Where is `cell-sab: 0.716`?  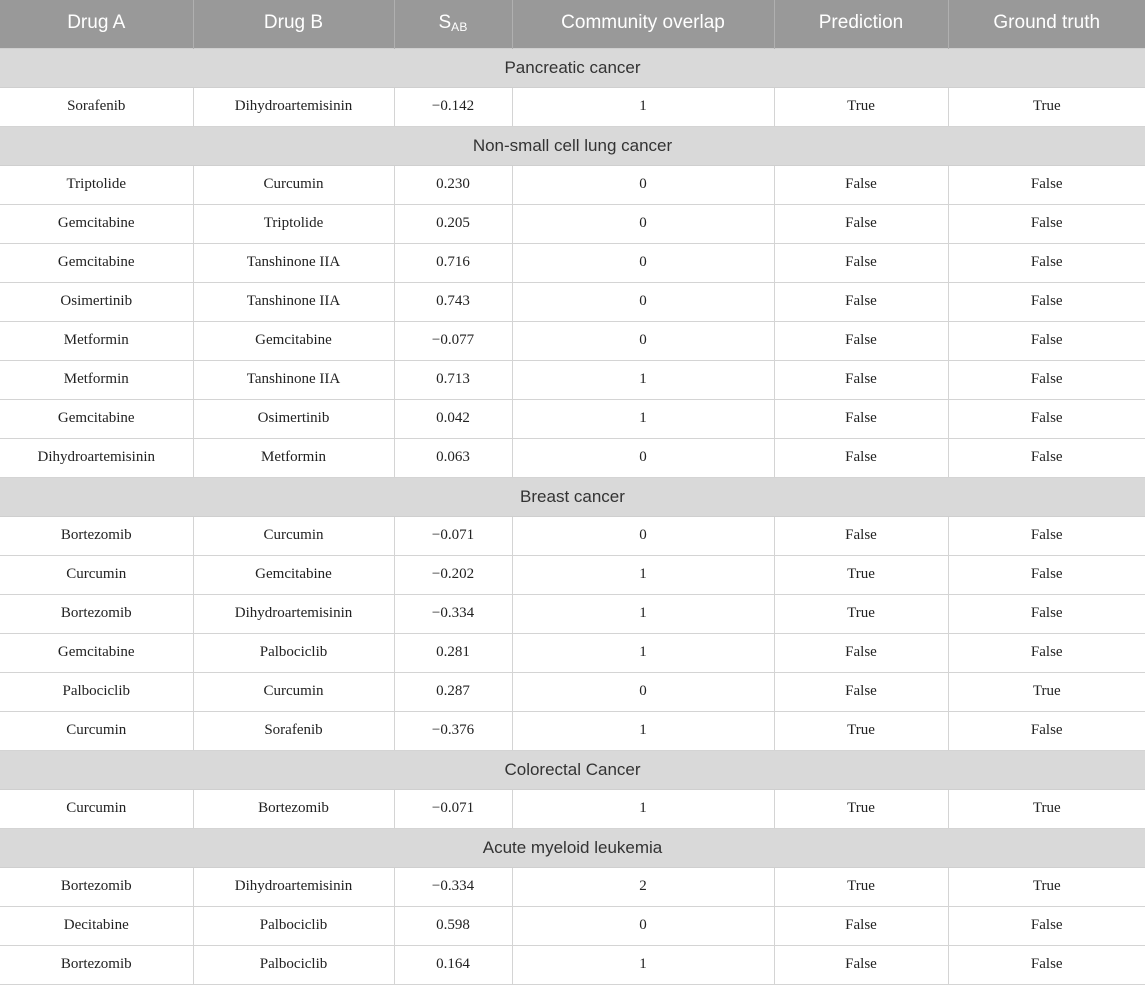 cell-sab: 0.716 is located at coordinates (453, 263).